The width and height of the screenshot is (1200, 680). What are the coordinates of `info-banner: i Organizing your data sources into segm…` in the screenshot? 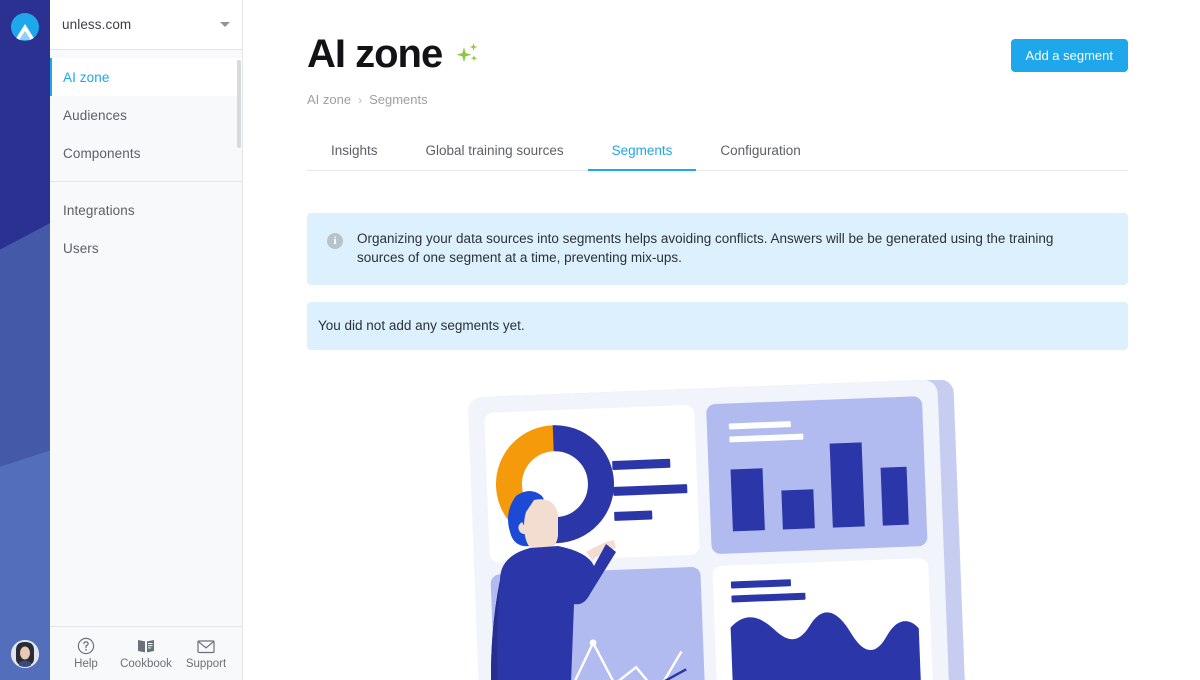 It's located at (717, 249).